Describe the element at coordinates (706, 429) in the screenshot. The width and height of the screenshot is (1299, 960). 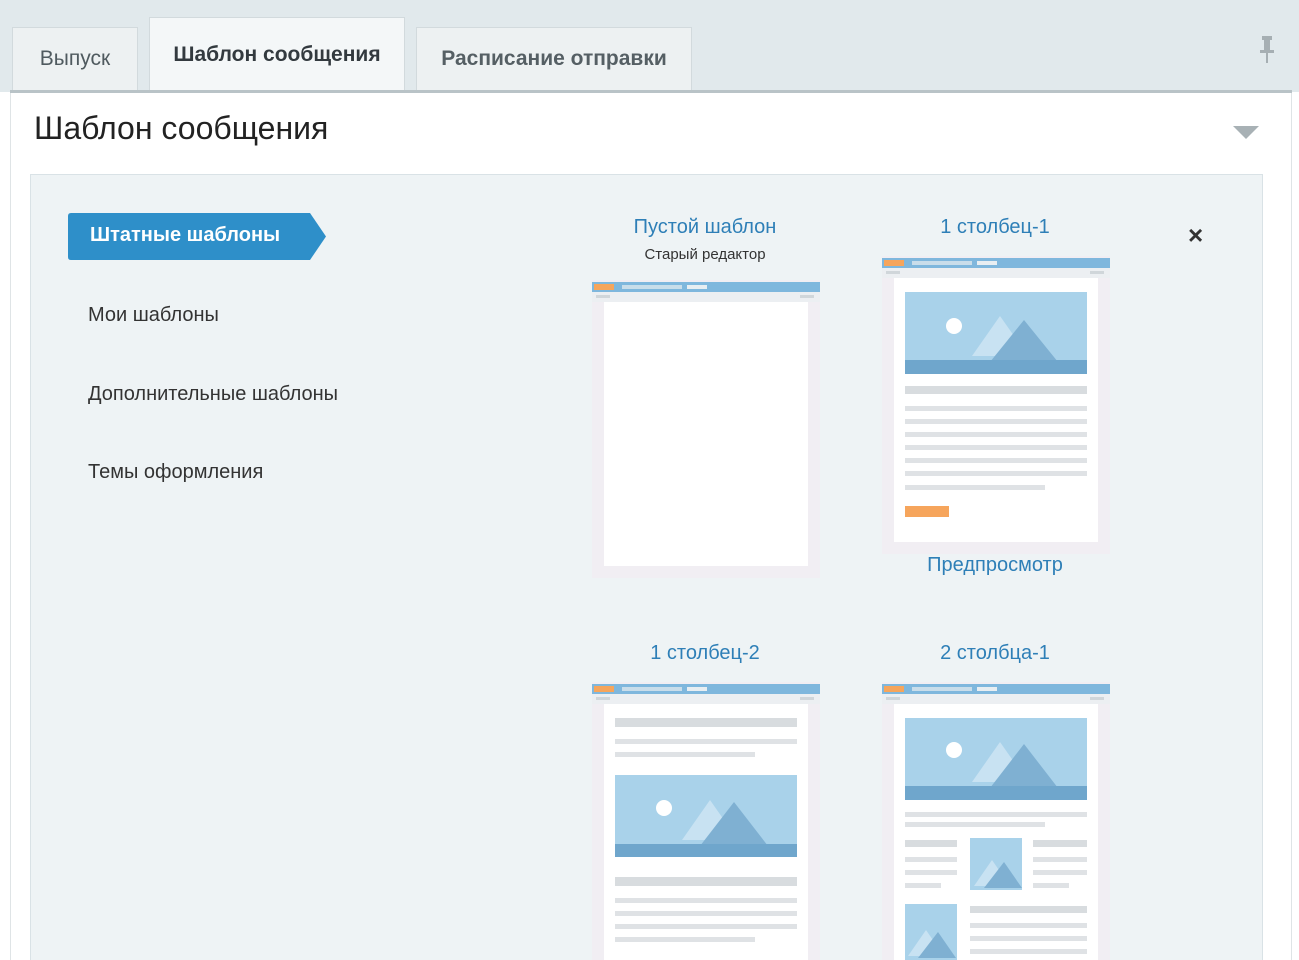
I see `template-blank-thumbnail` at that location.